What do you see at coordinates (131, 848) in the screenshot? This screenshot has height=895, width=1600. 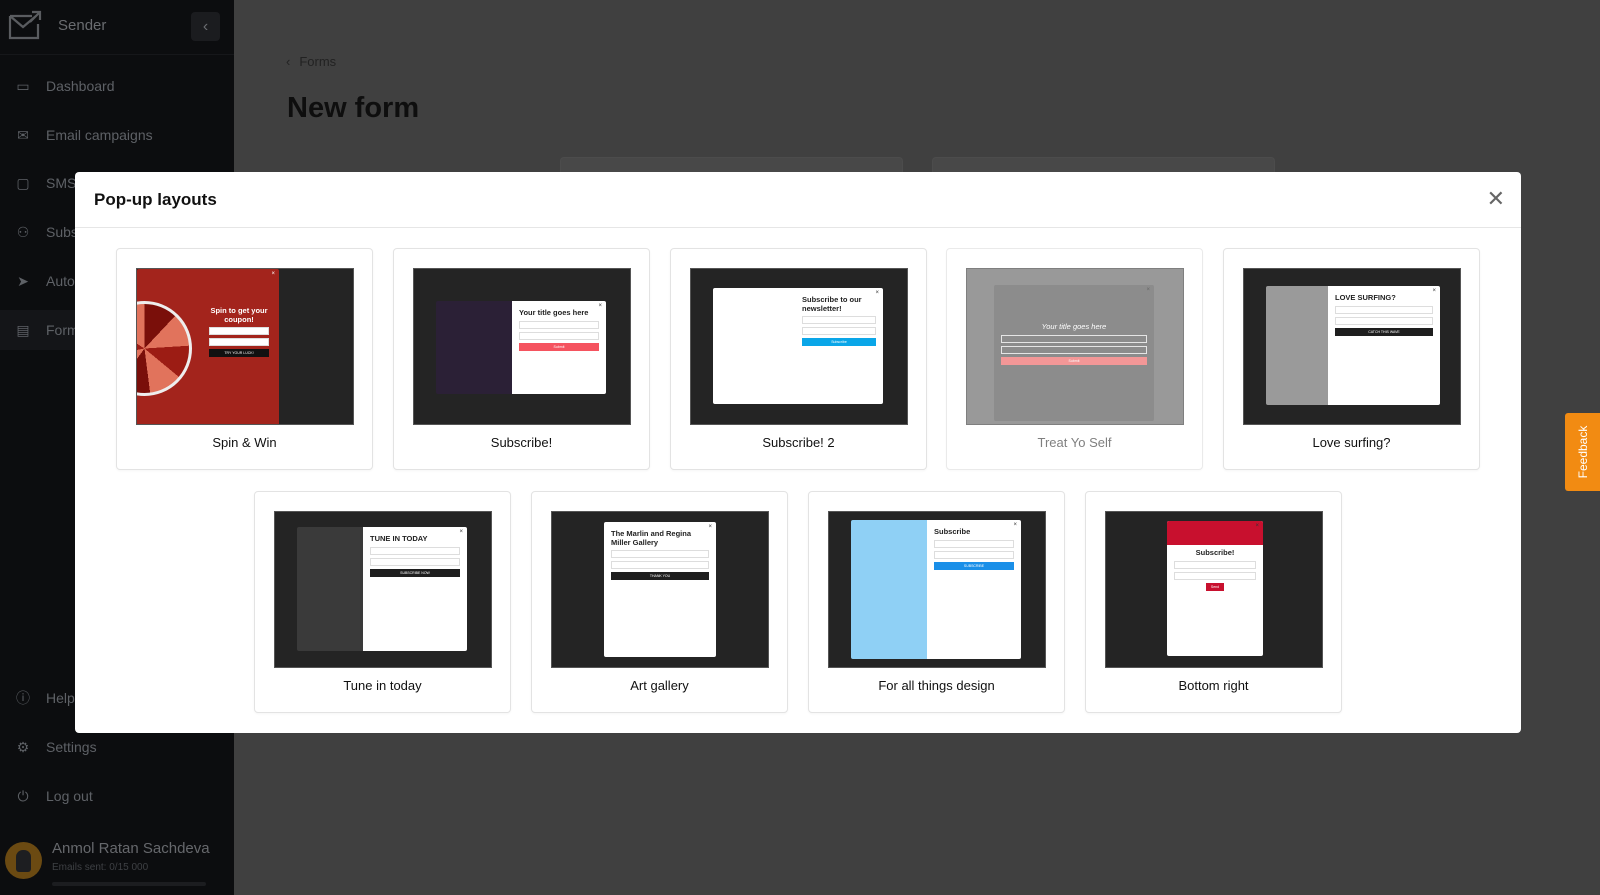 I see `user-name: Anmol Ratan Sachdeva` at bounding box center [131, 848].